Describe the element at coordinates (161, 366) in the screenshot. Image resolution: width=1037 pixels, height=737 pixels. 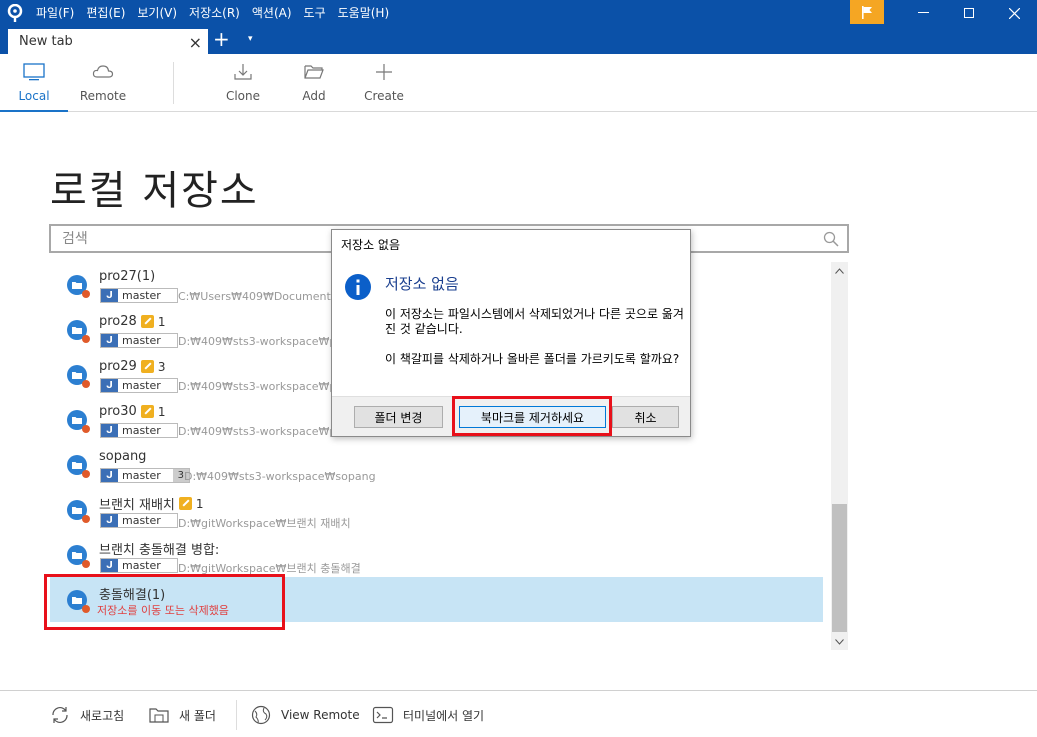
I see `changes-count: 3` at that location.